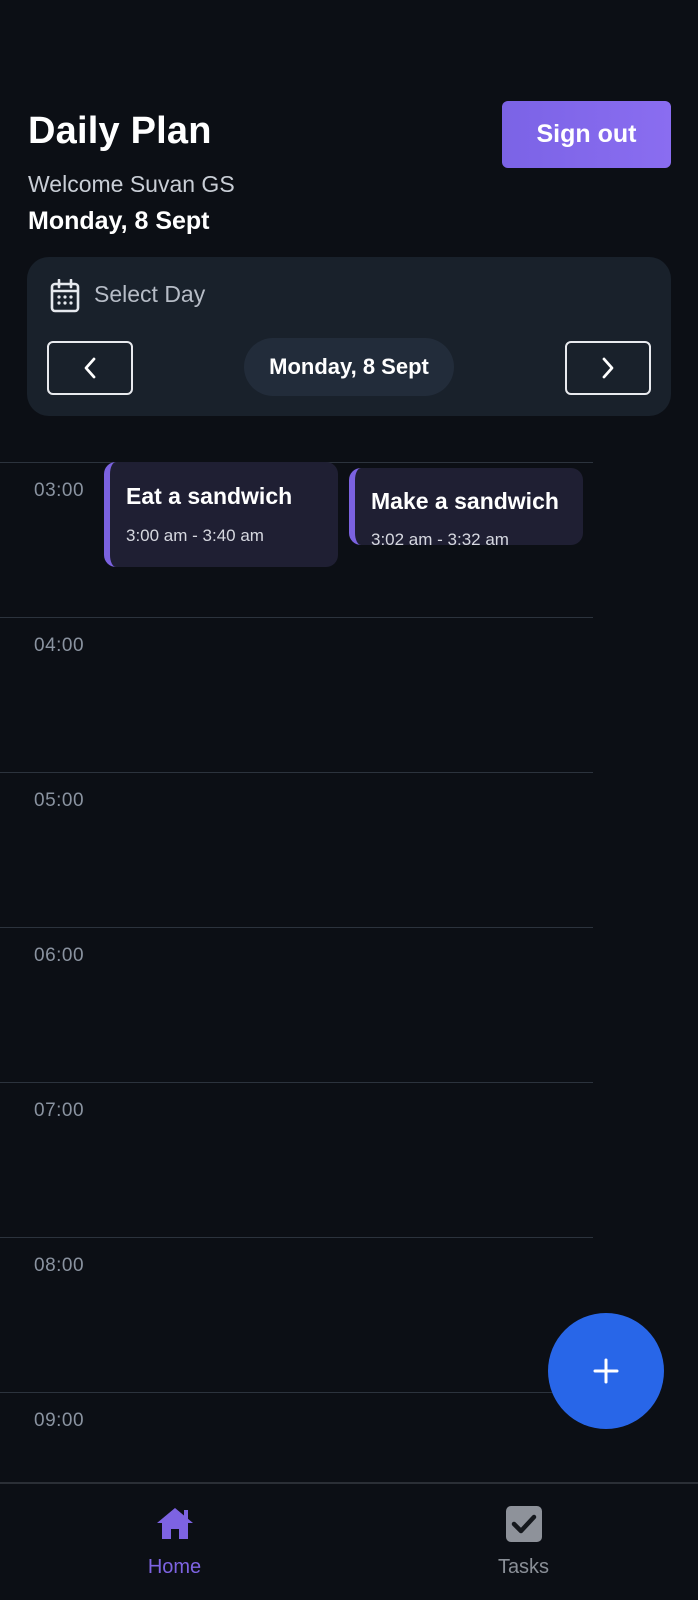  Describe the element at coordinates (175, 1525) in the screenshot. I see `home-icon` at that location.